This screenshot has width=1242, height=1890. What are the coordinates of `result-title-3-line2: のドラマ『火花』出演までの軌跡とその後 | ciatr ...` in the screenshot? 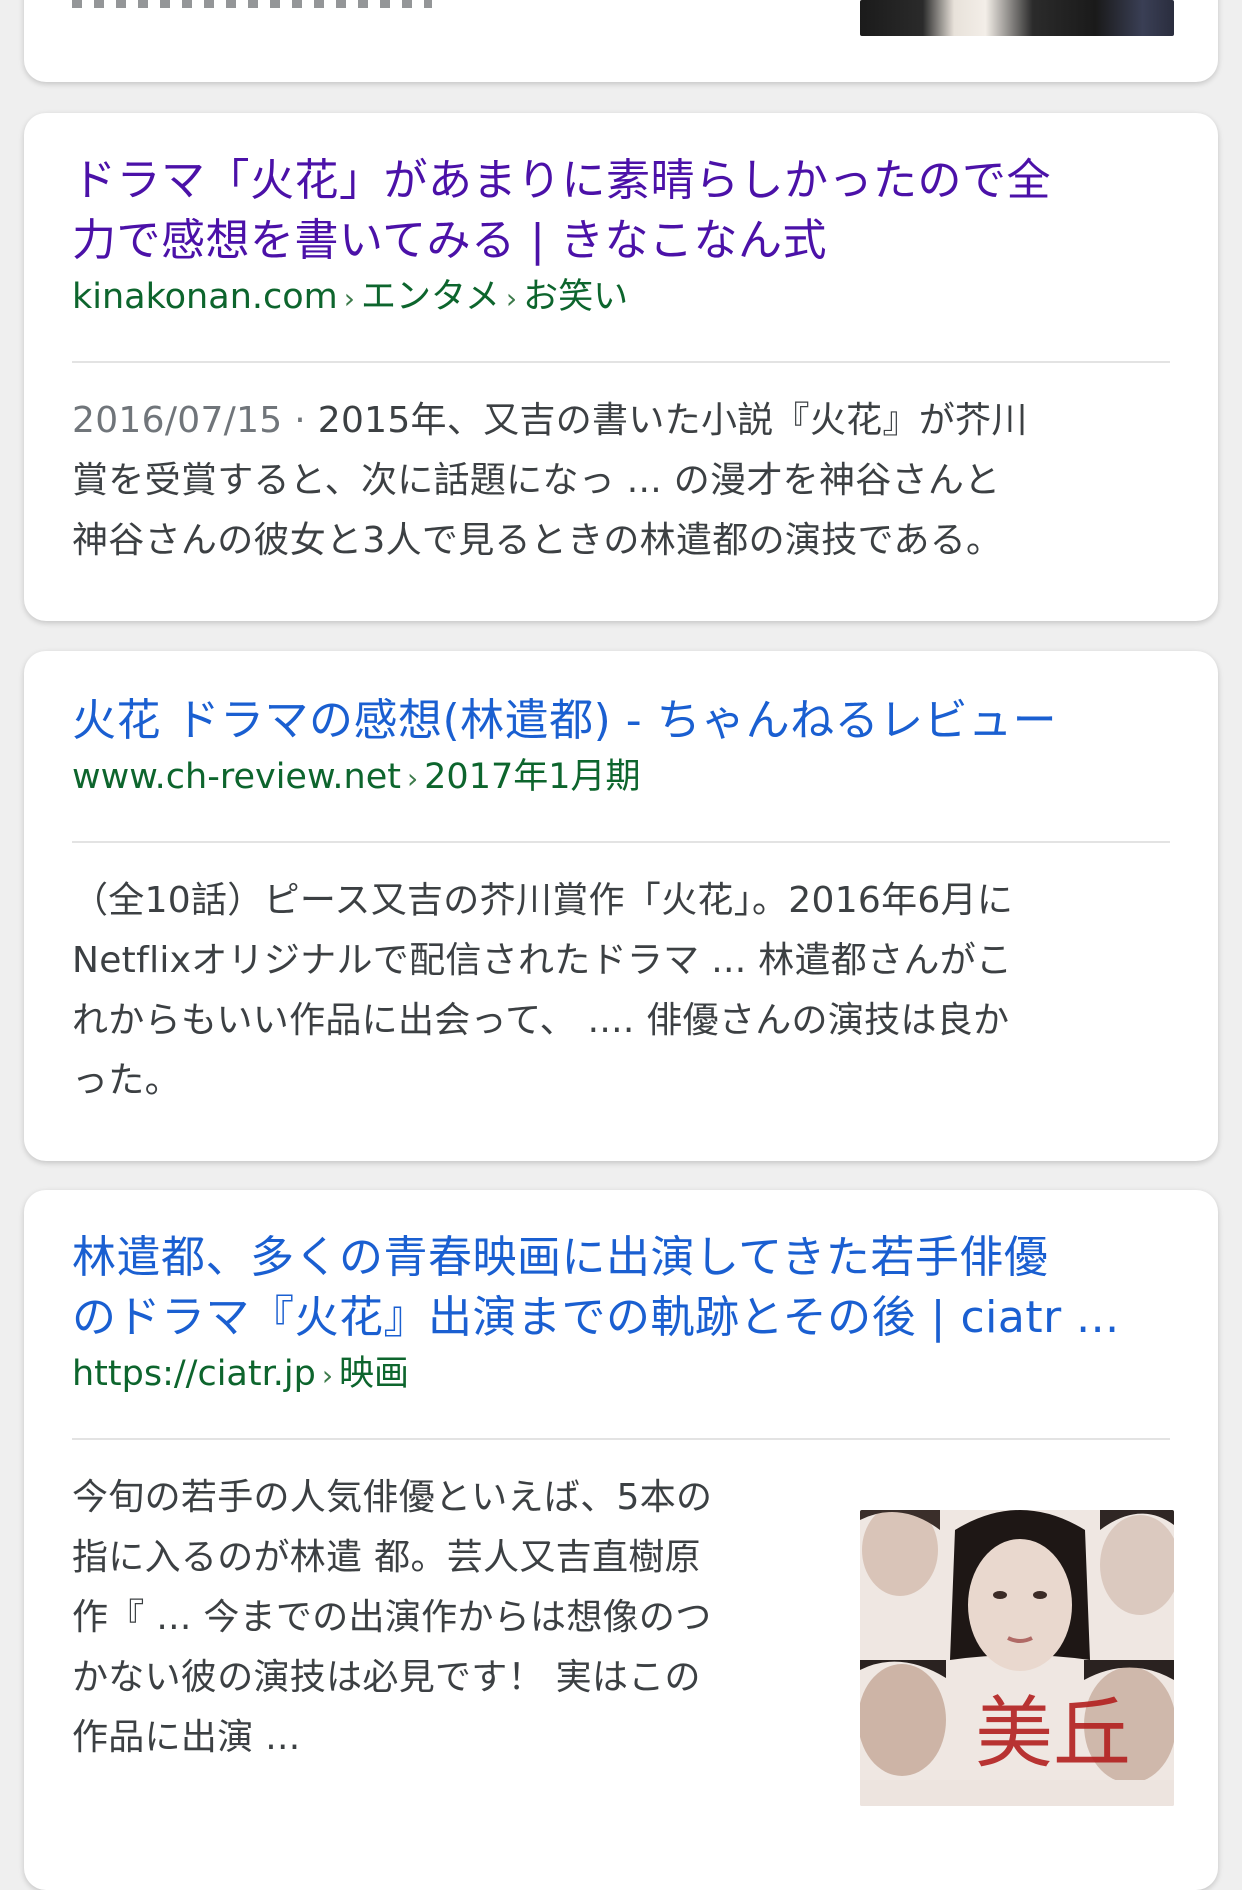 It's located at (596, 1317).